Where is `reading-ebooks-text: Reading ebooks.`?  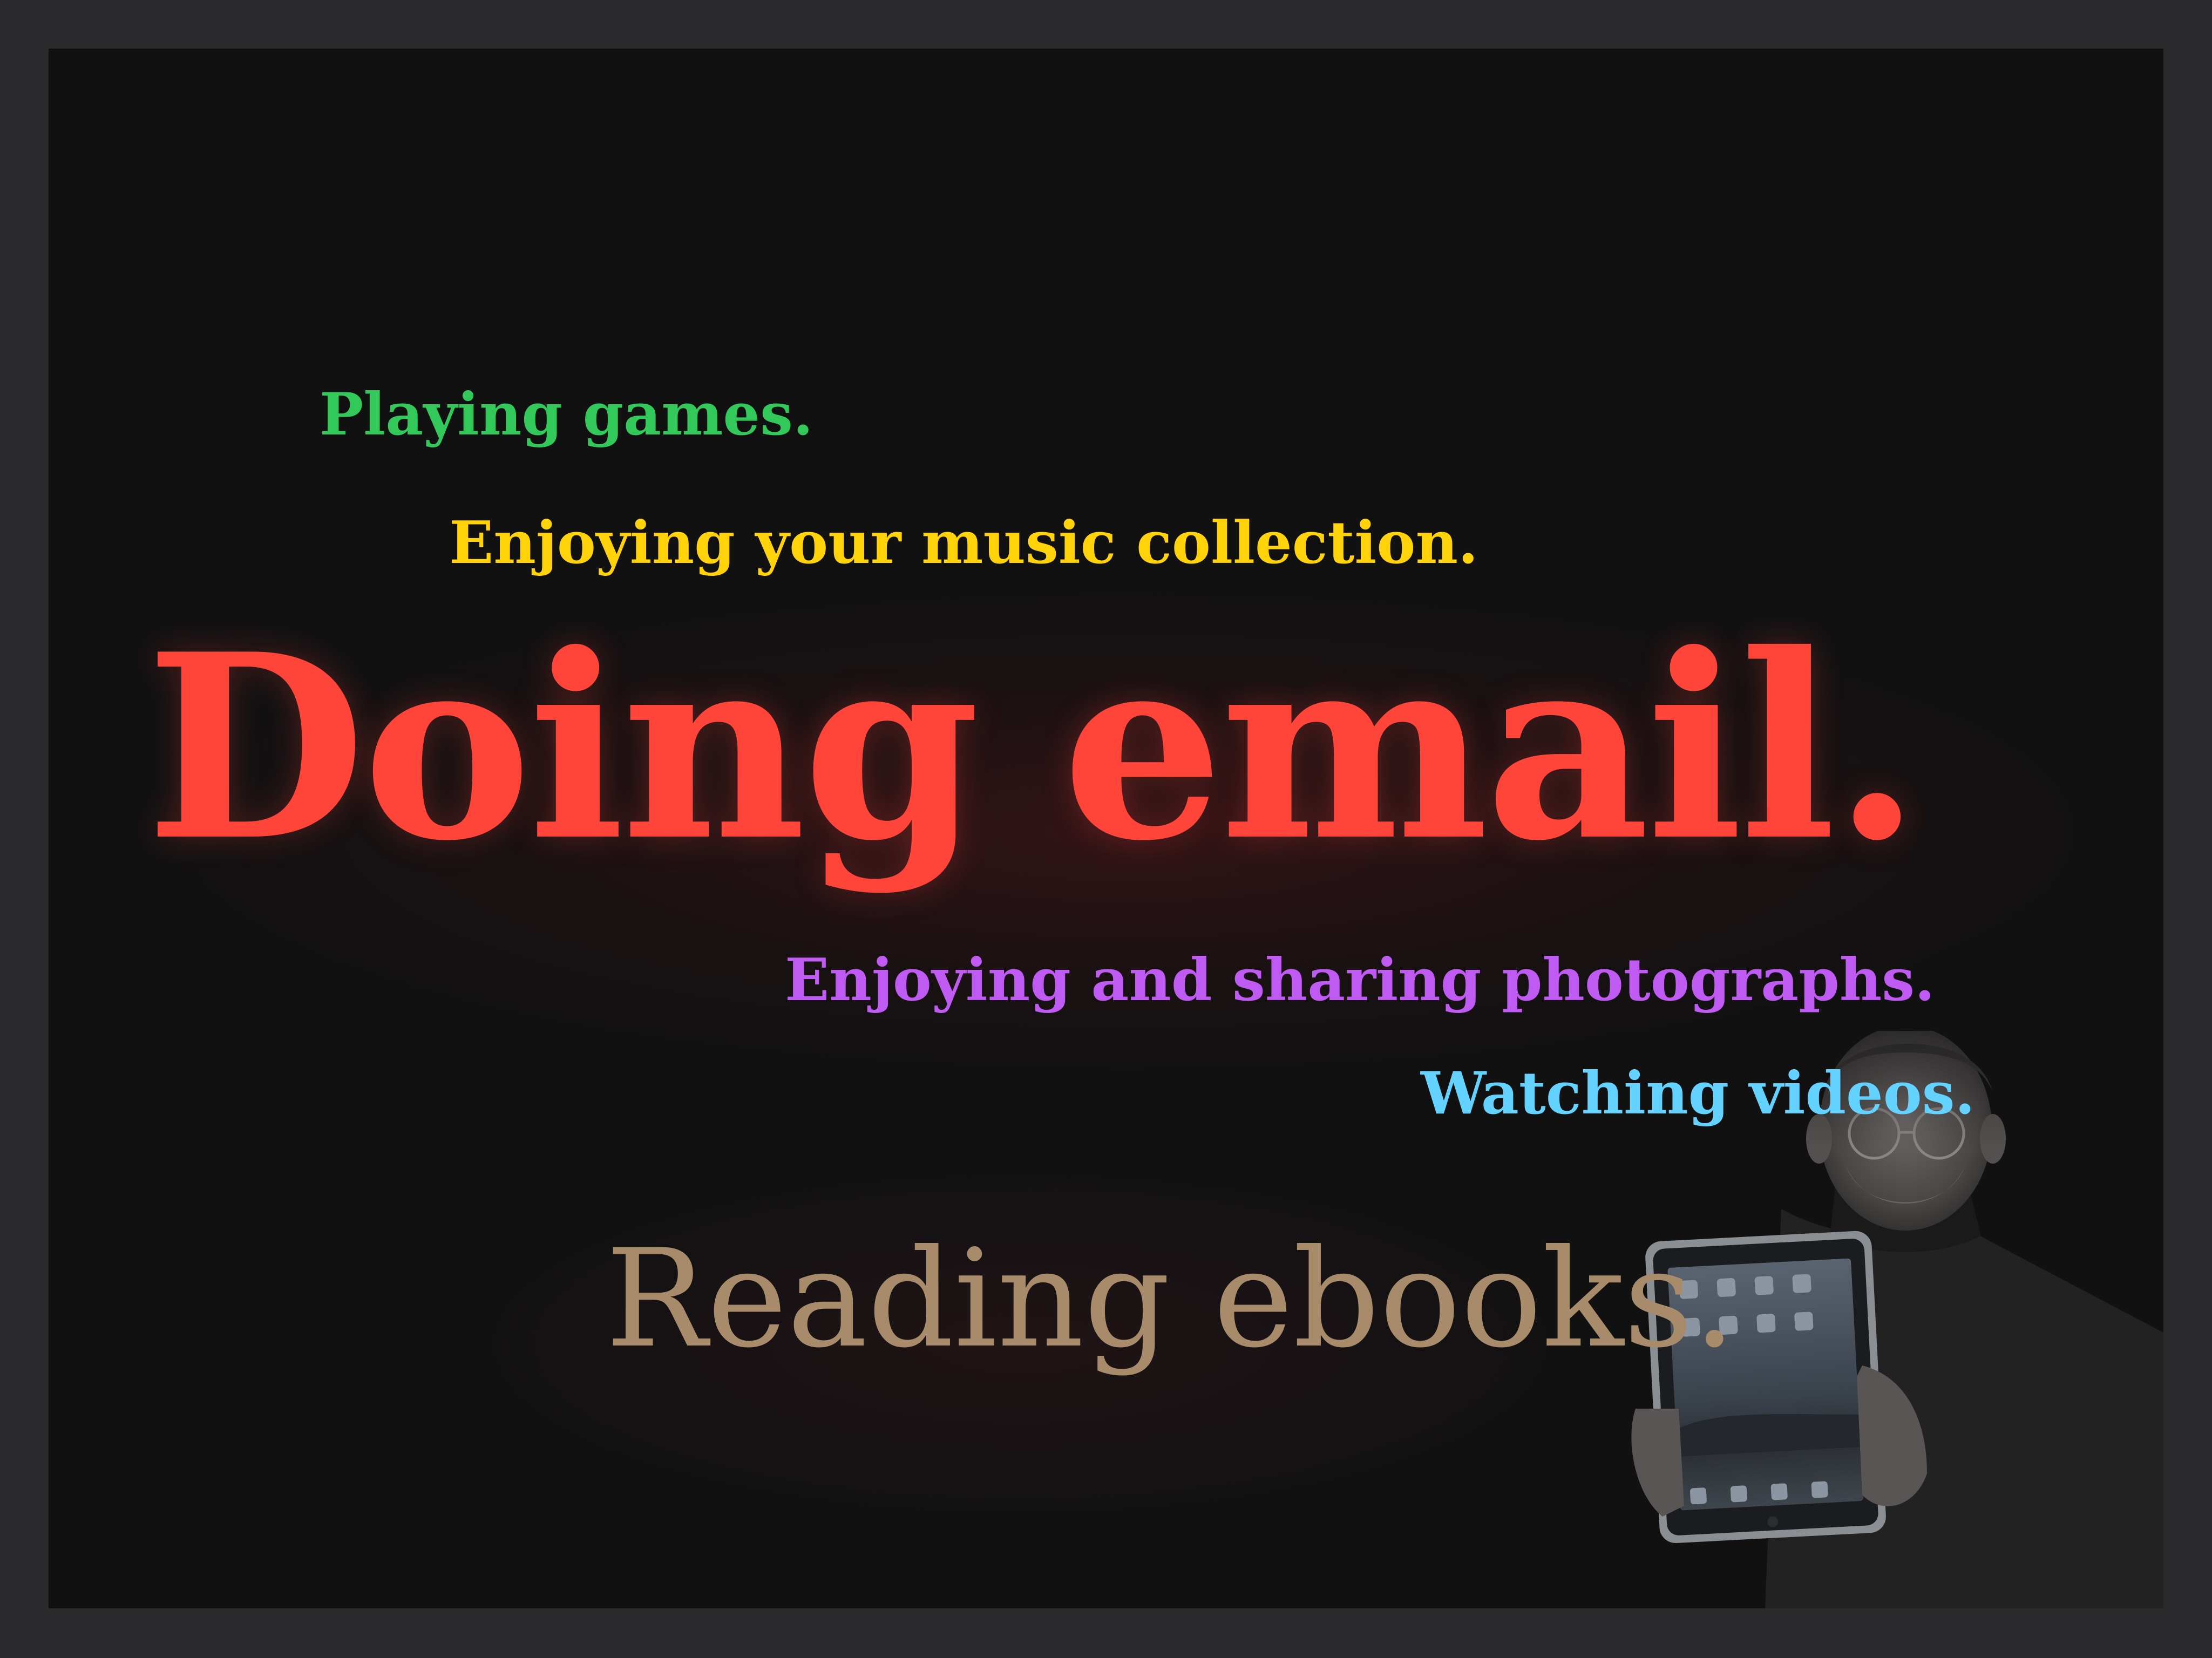 reading-ebooks-text: Reading ebooks. is located at coordinates (1171, 1298).